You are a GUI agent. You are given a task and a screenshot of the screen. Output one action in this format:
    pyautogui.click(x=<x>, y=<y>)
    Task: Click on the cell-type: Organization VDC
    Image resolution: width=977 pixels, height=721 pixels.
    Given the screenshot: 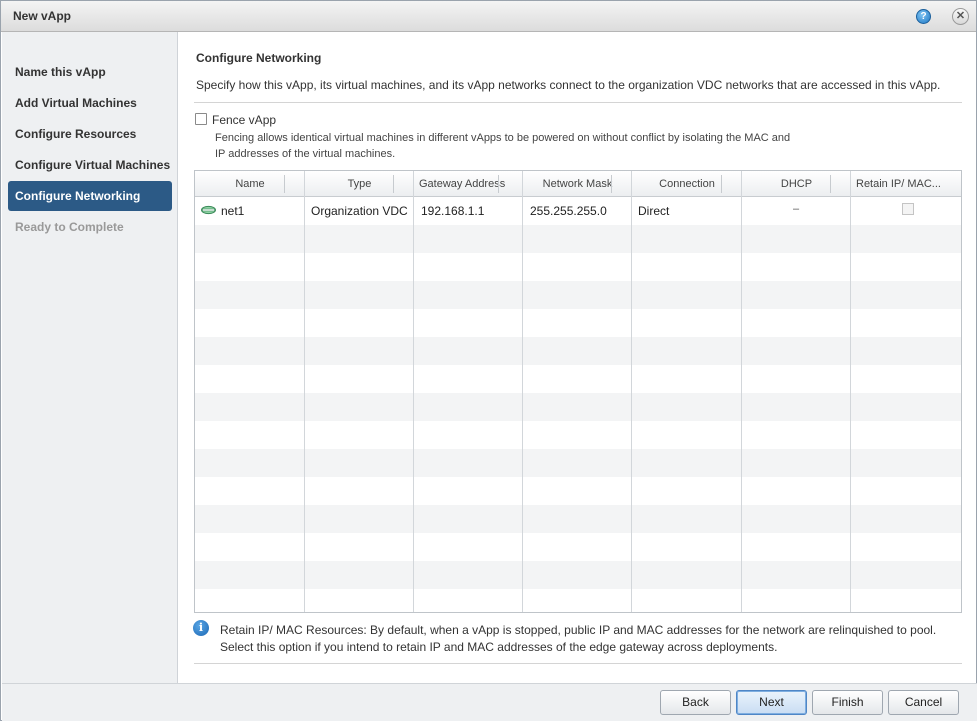 What is the action you would take?
    pyautogui.click(x=359, y=211)
    